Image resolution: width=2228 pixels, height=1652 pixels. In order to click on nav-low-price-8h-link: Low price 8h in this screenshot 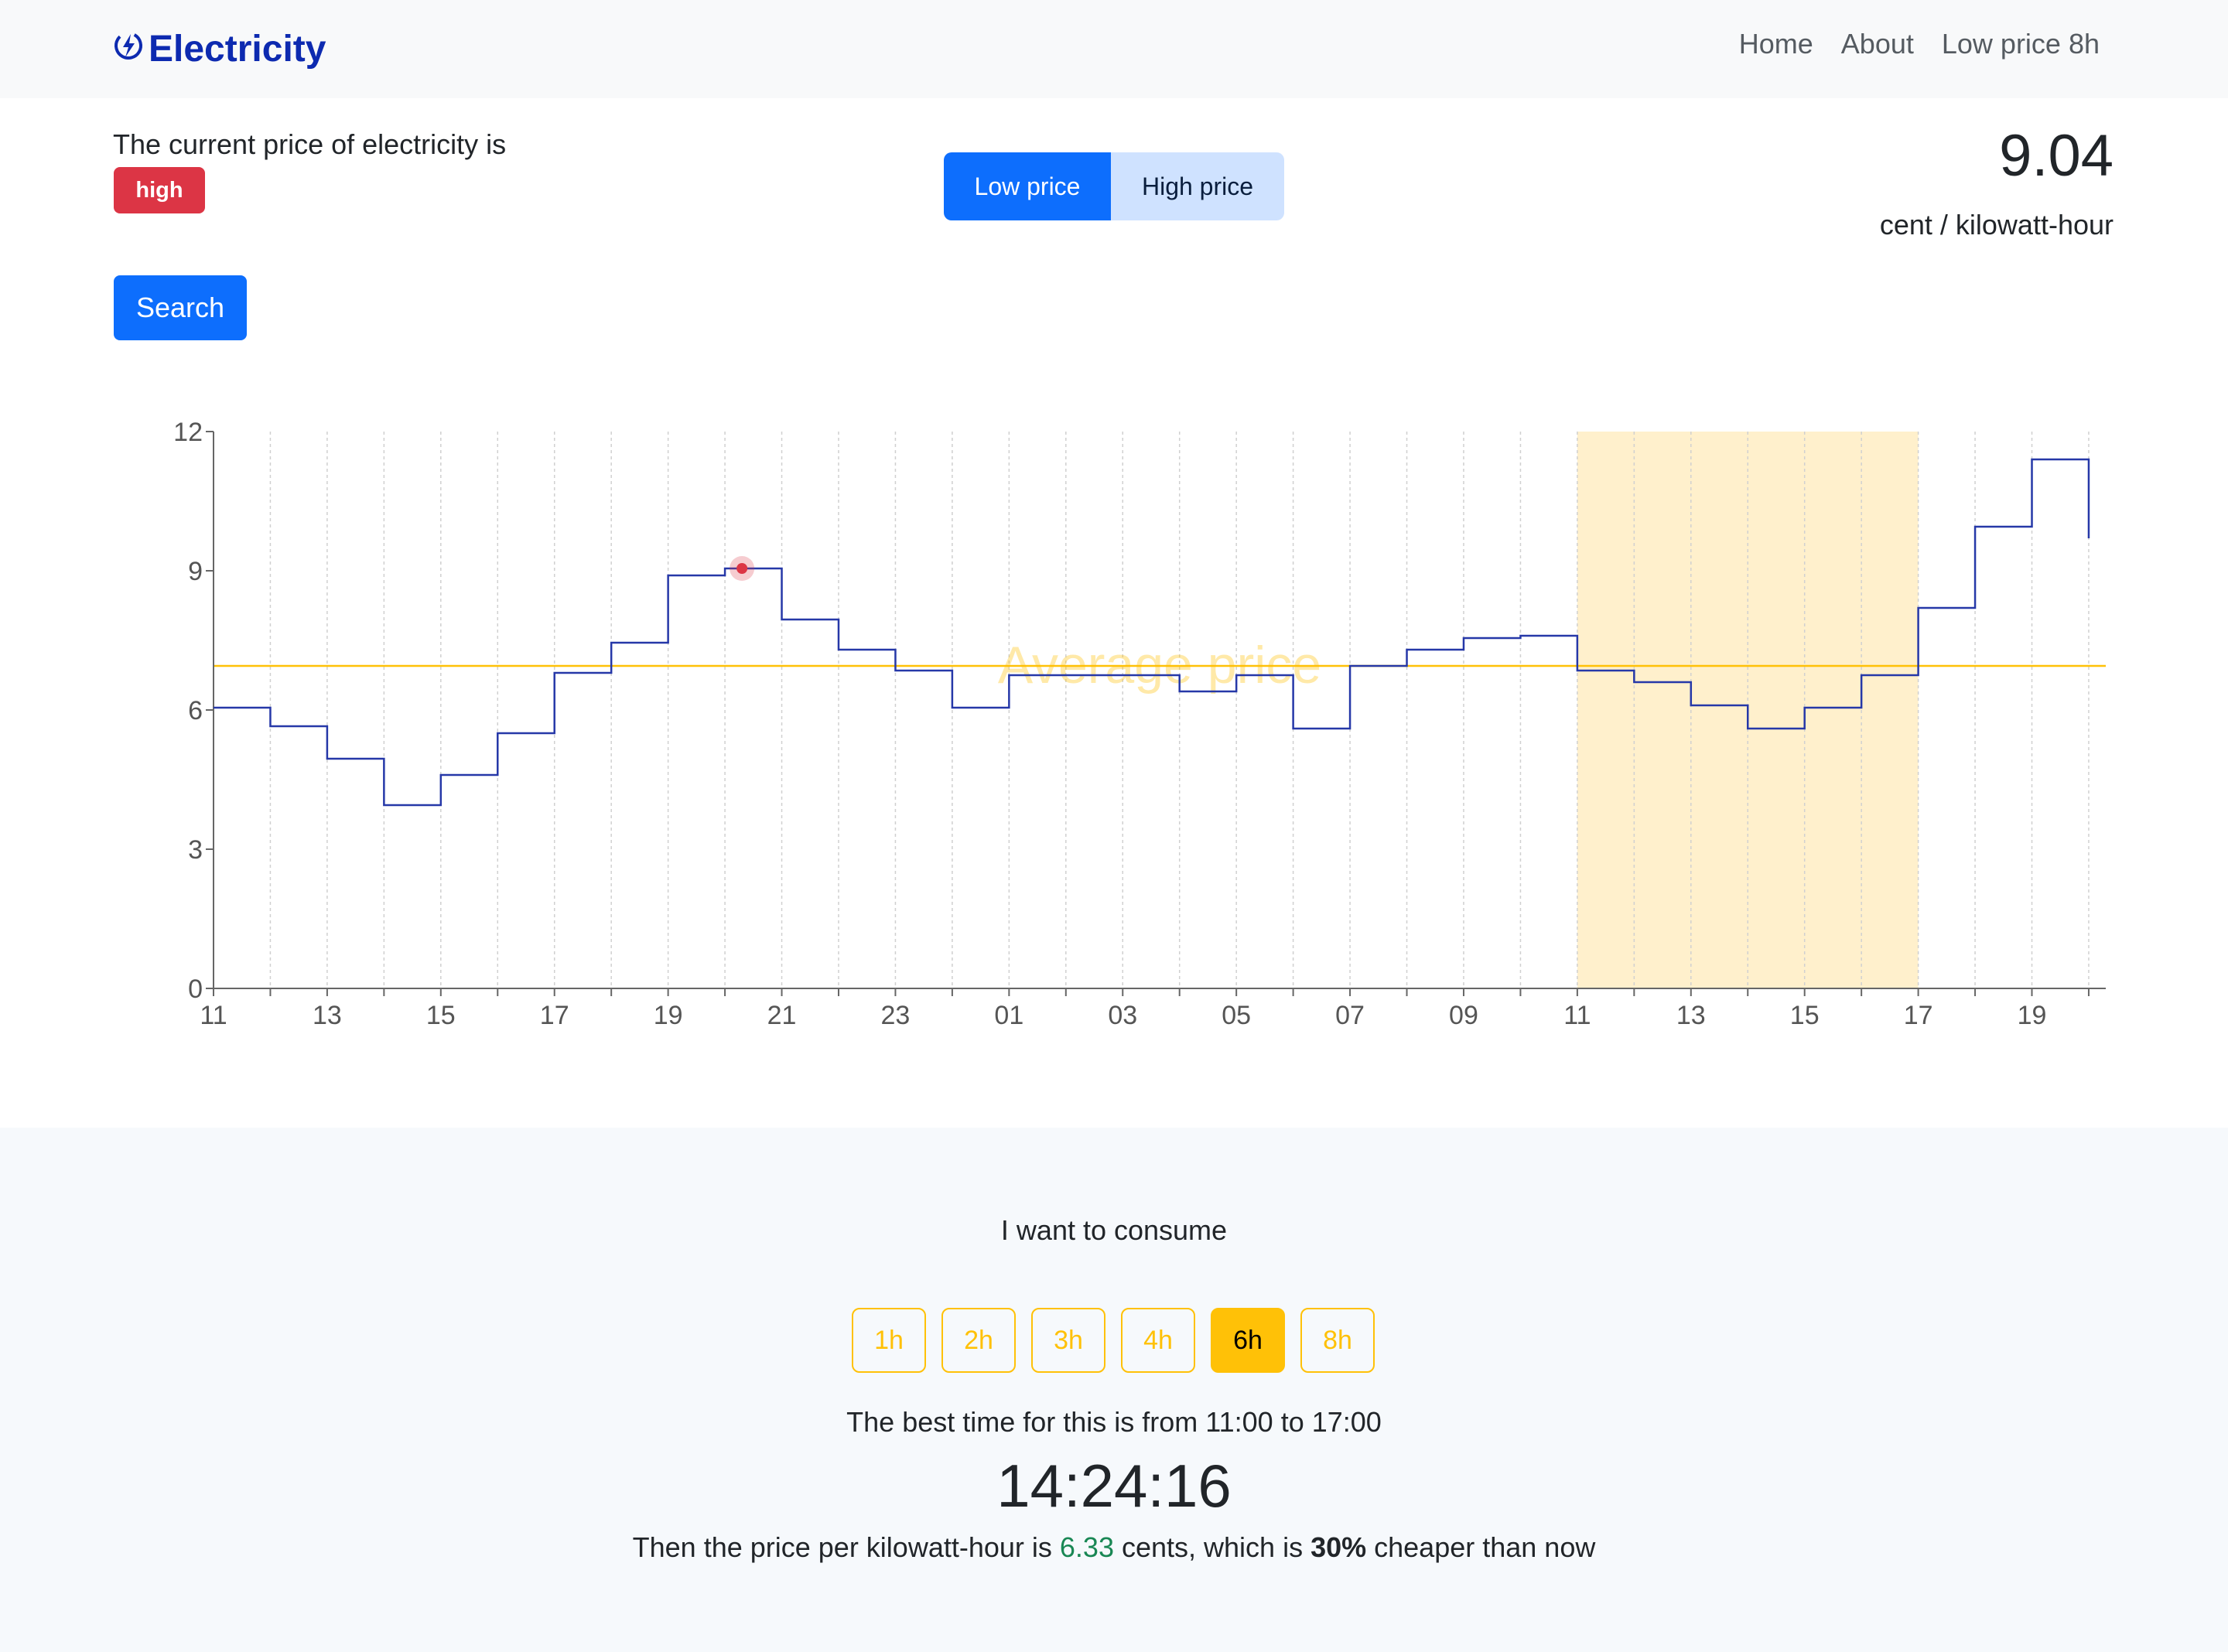, I will do `click(2021, 44)`.